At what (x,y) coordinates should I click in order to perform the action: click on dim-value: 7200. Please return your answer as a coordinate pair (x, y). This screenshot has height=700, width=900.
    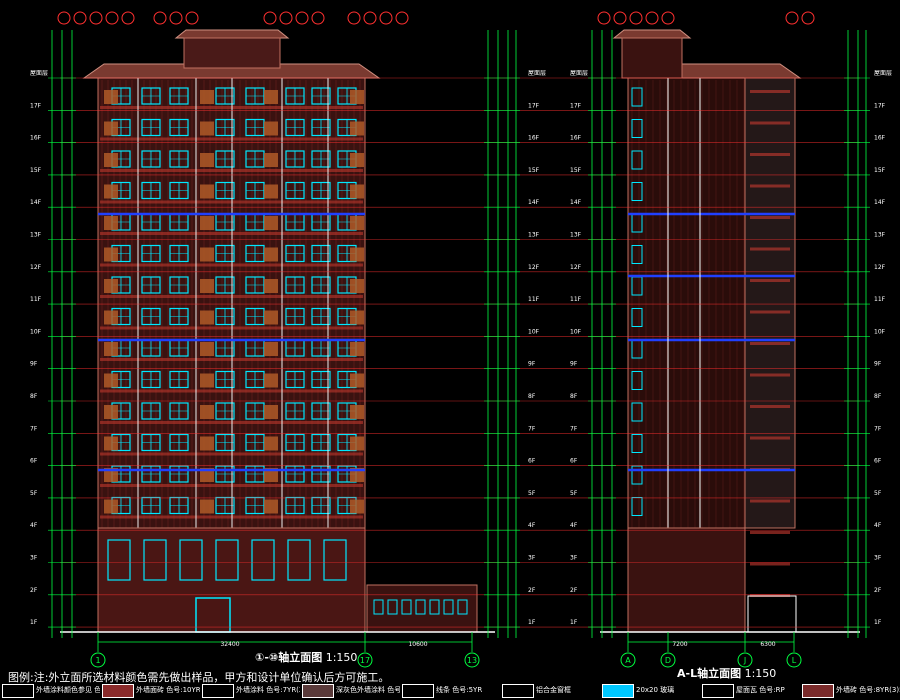
    Looking at the image, I should click on (679, 644).